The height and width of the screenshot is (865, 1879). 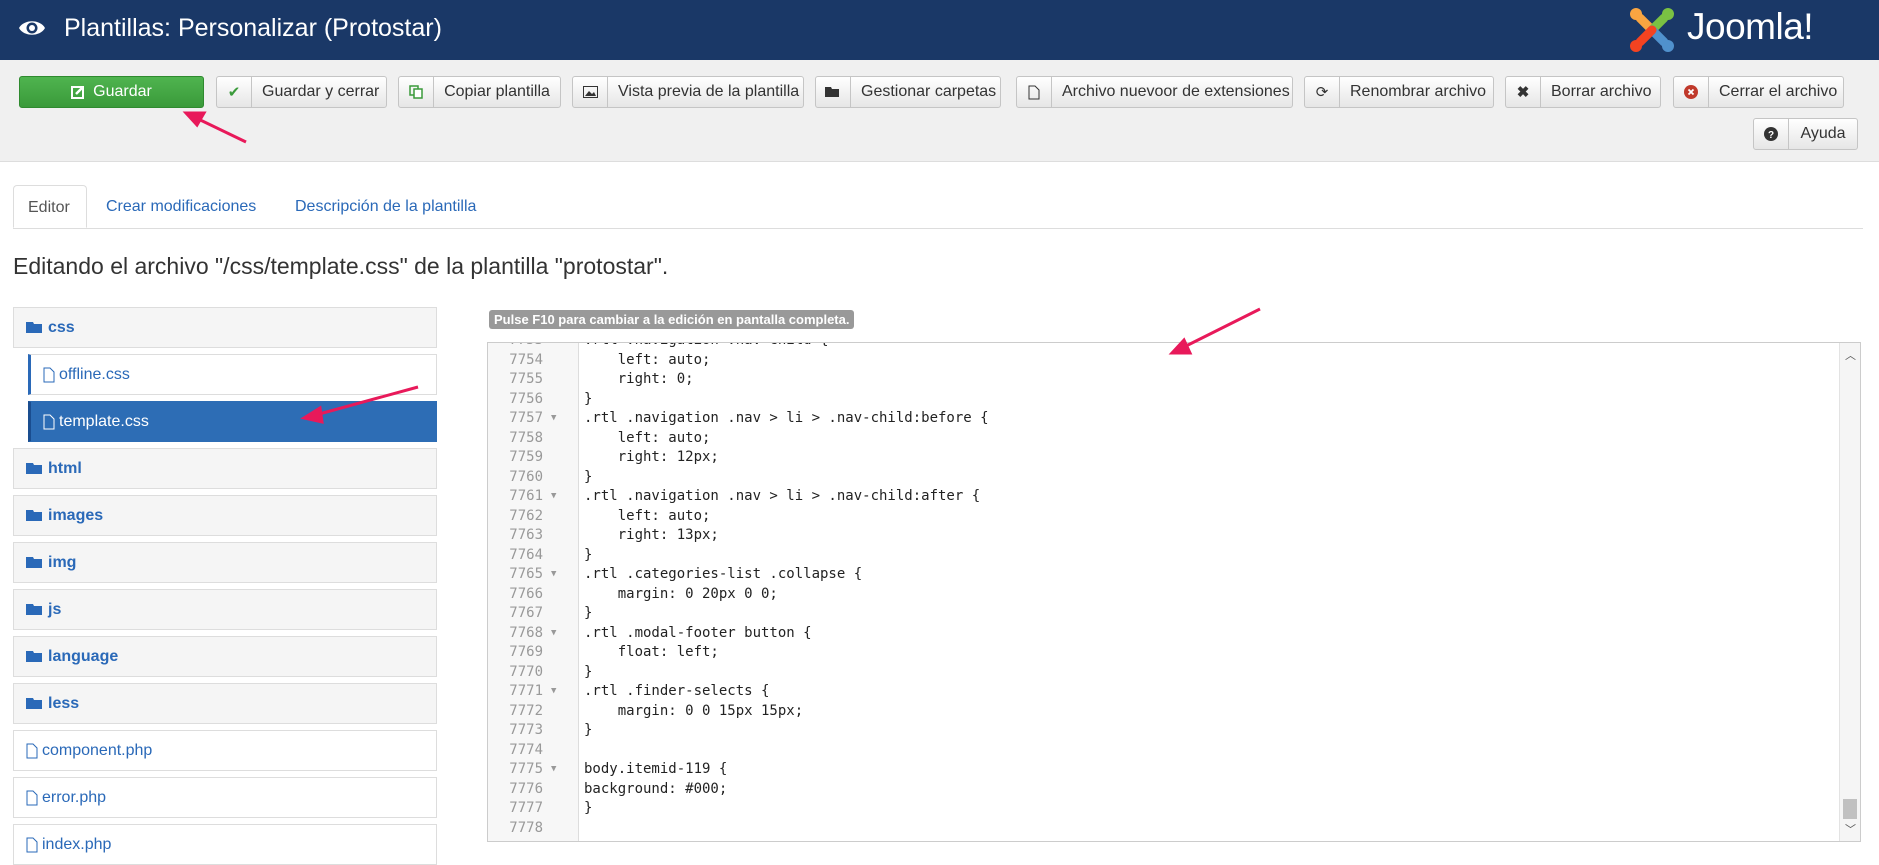 I want to click on line-number: 7765, so click(x=526, y=574).